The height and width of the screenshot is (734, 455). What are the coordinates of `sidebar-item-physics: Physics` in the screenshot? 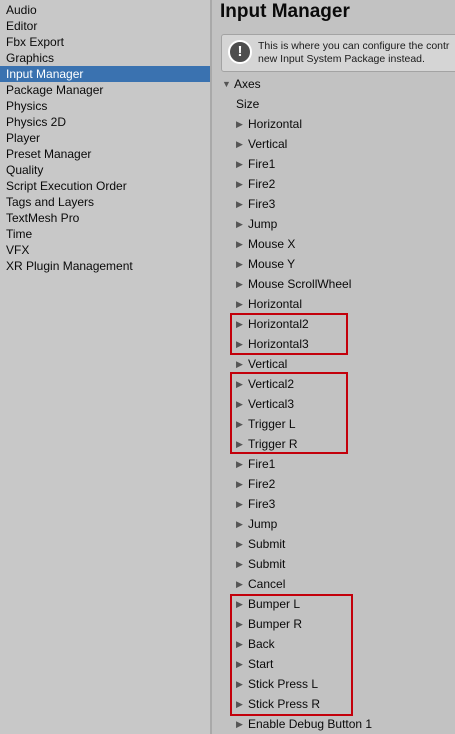 It's located at (105, 106).